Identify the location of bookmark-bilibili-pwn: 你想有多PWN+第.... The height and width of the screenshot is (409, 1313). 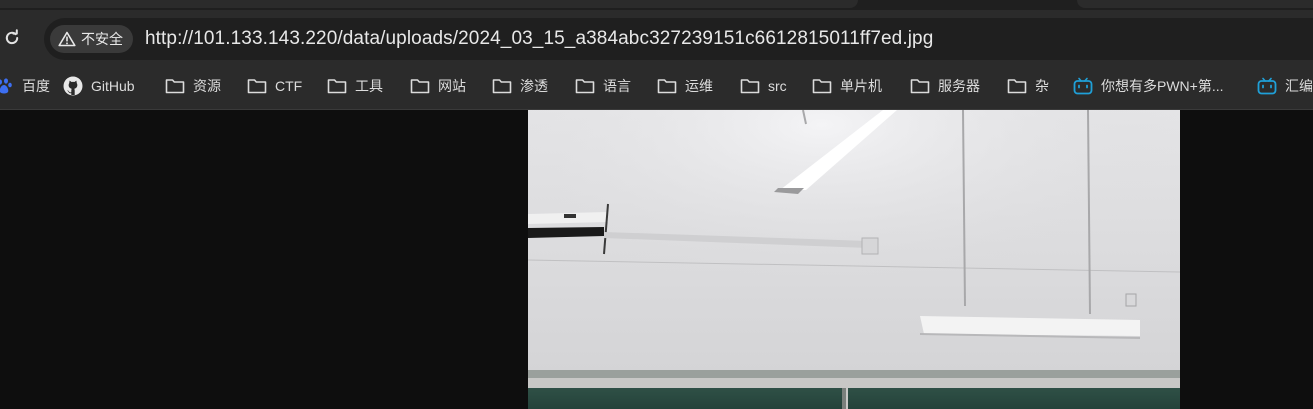
(1148, 86).